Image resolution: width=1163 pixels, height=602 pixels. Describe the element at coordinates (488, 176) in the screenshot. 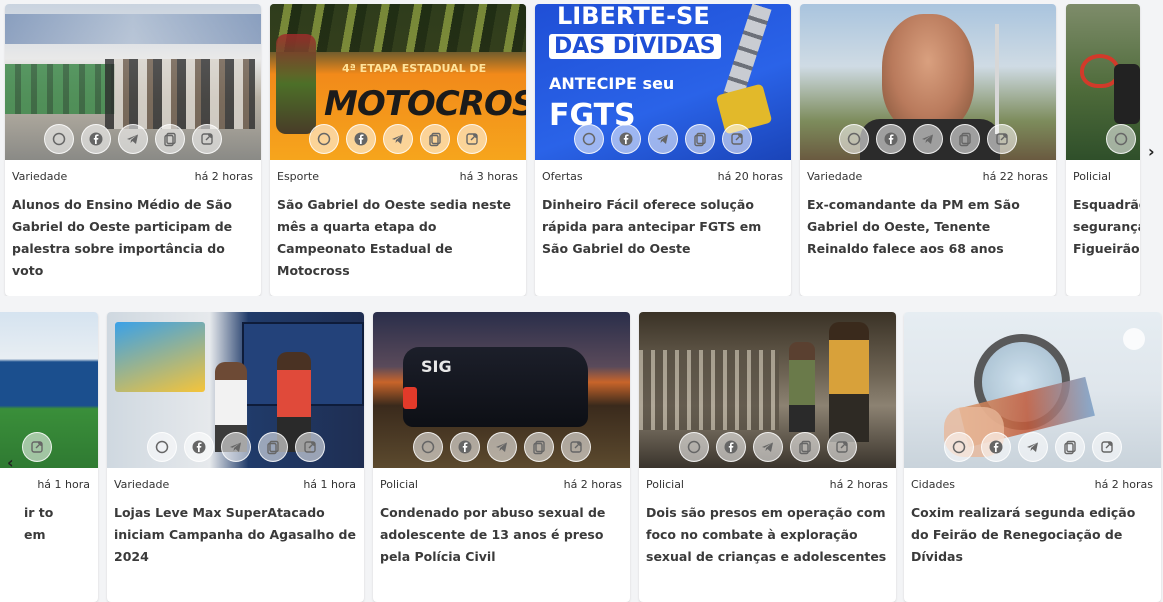

I see `news-time: há 3 horas` at that location.